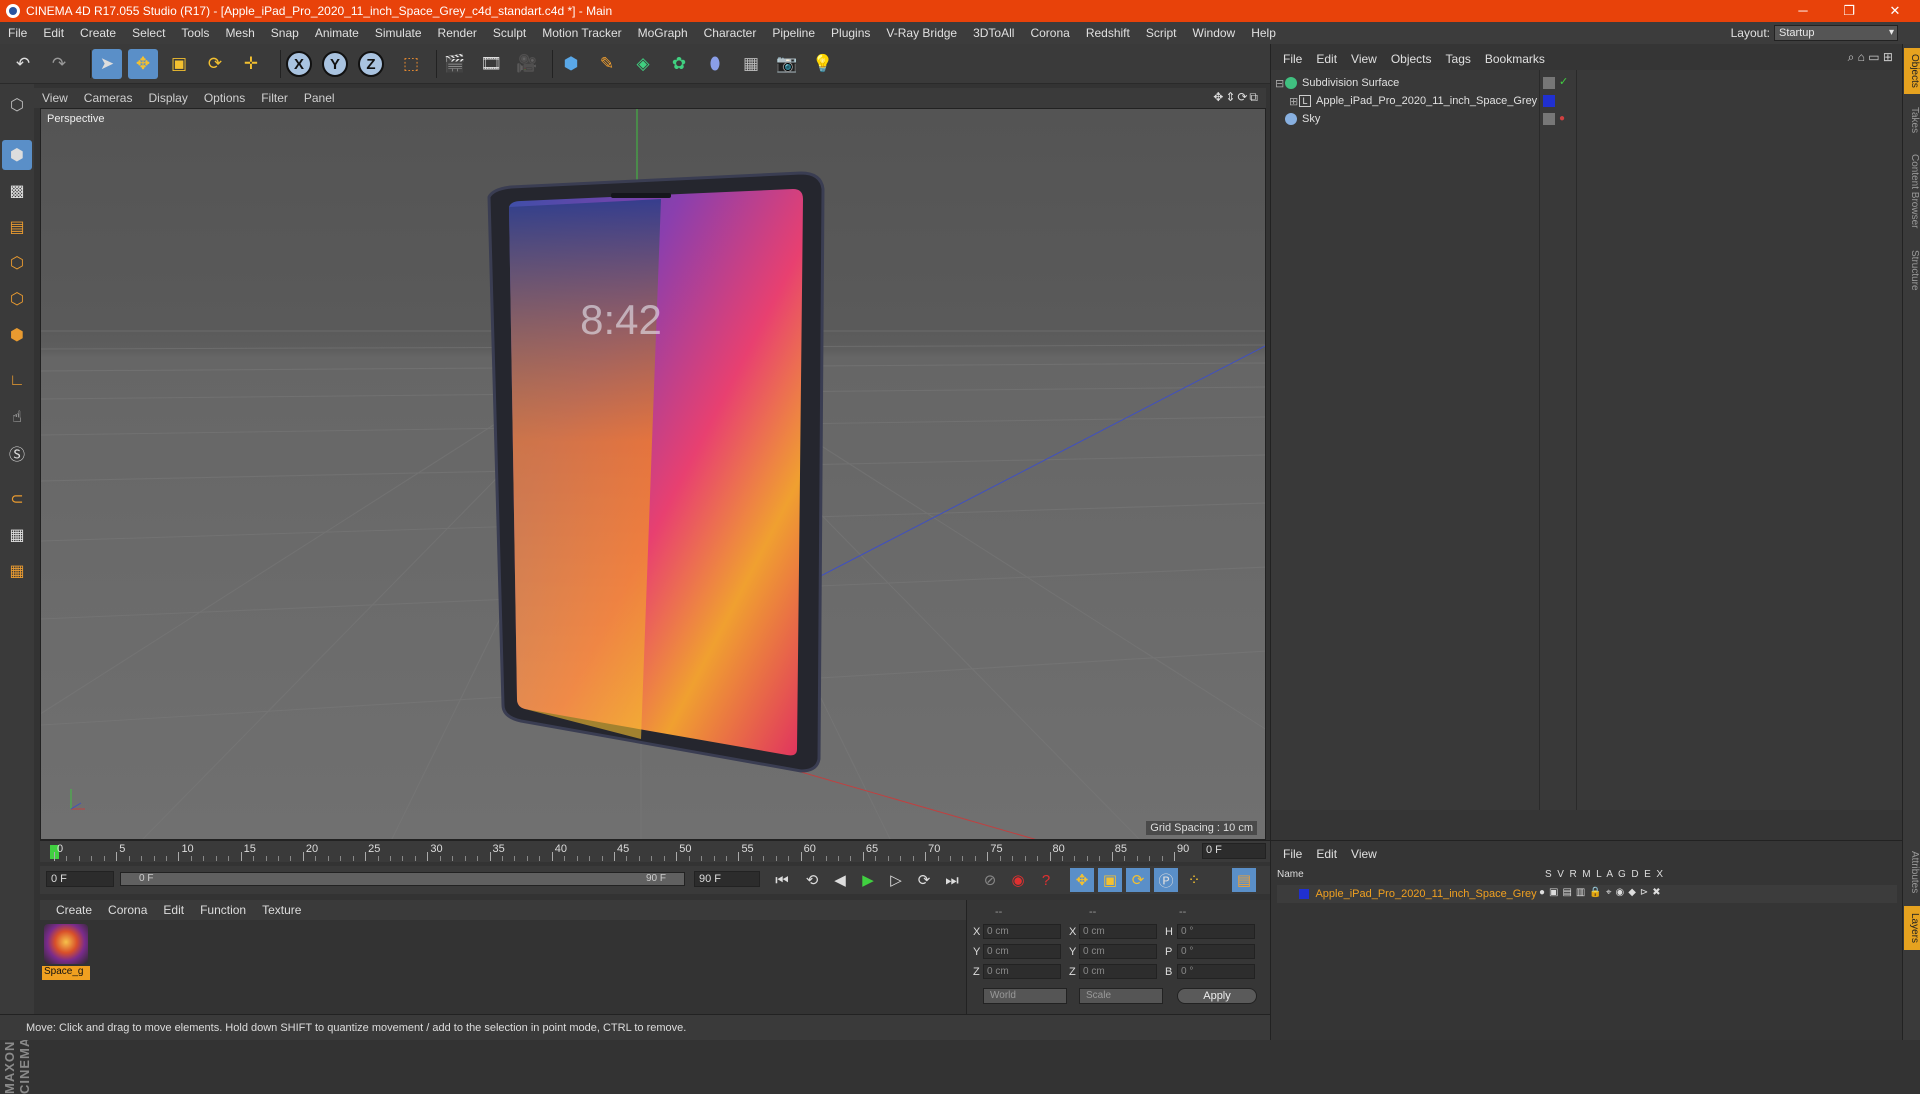 The width and height of the screenshot is (1920, 1094). I want to click on obj-menu-file: File, so click(1290, 59).